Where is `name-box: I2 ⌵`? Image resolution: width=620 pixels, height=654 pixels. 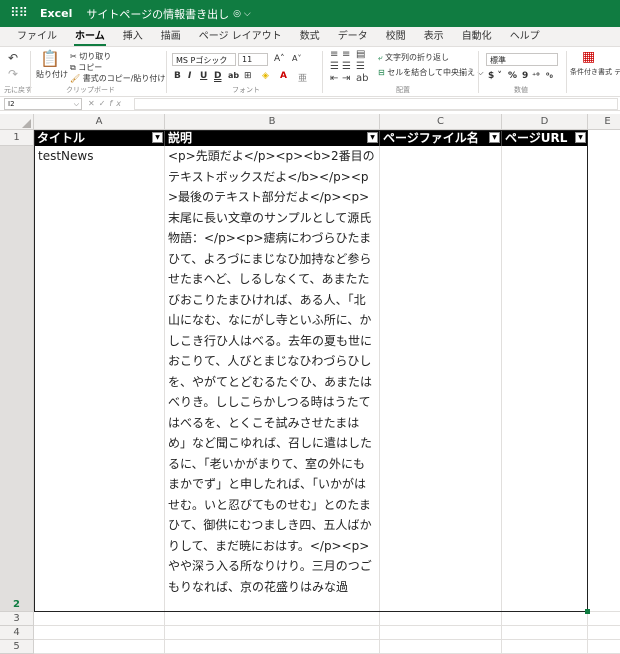
name-box: I2 ⌵ is located at coordinates (43, 103).